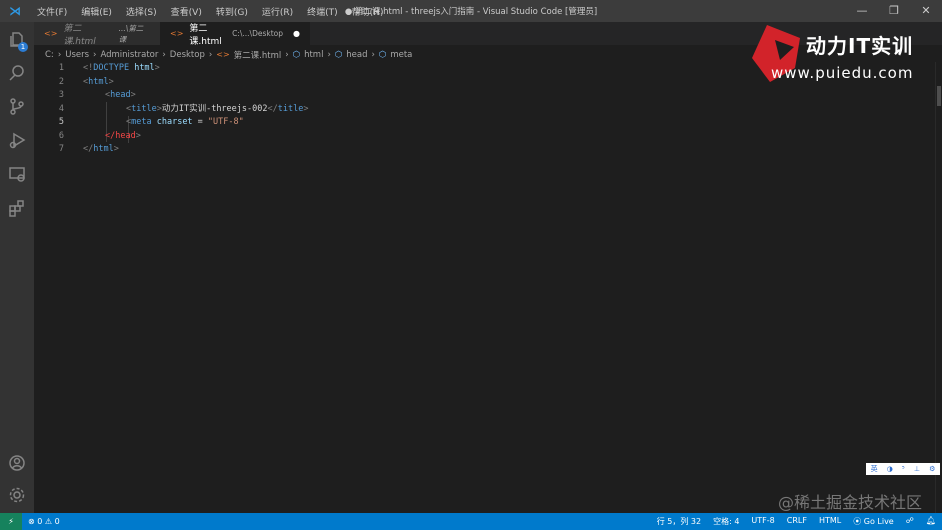  I want to click on notifications-bell-icon: 🔔︎, so click(931, 521).